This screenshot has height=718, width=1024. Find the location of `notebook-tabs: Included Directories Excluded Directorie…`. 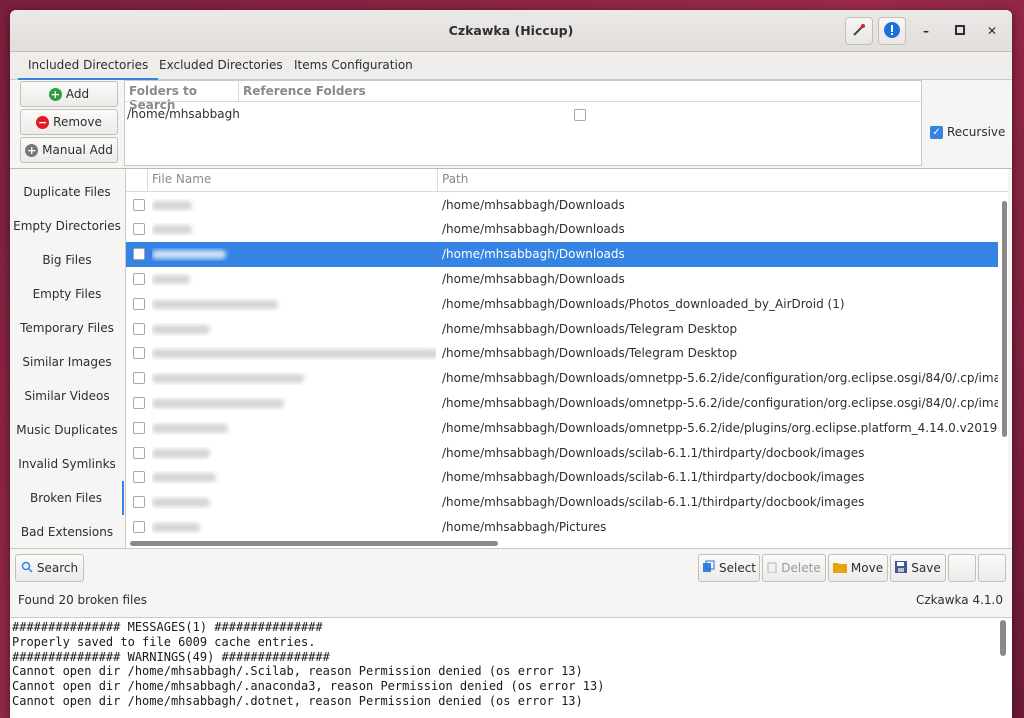

notebook-tabs: Included Directories Excluded Directorie… is located at coordinates (511, 66).